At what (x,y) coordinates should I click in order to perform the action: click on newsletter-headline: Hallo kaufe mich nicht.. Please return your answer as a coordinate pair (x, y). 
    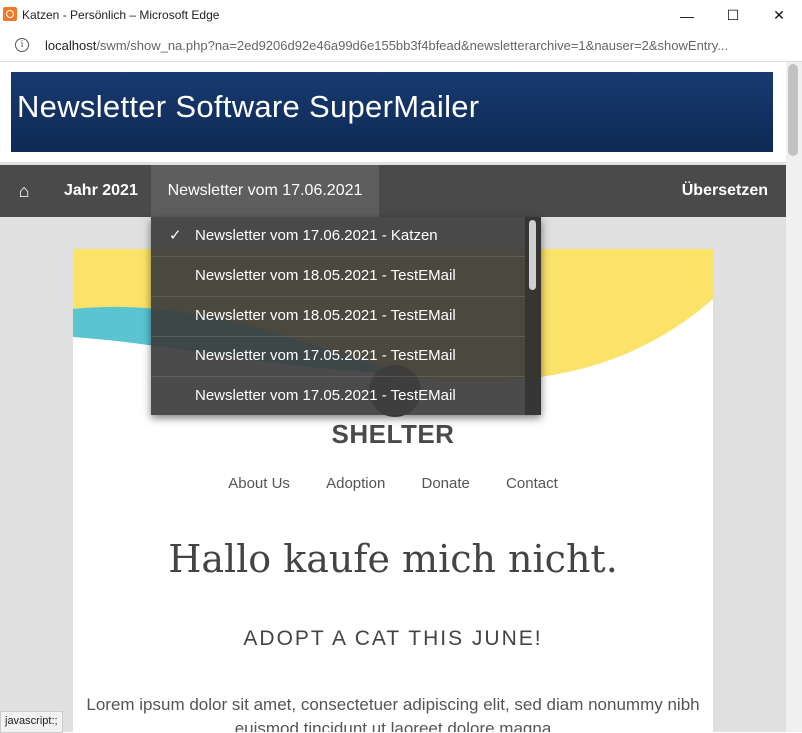
    Looking at the image, I should click on (393, 559).